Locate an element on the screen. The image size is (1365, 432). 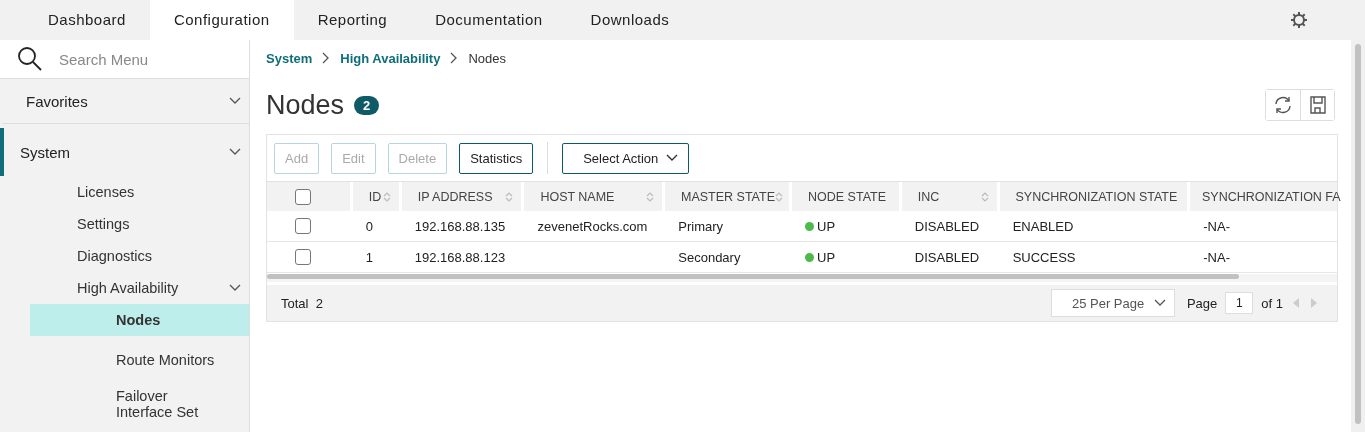
select-all-checkbox is located at coordinates (303, 196).